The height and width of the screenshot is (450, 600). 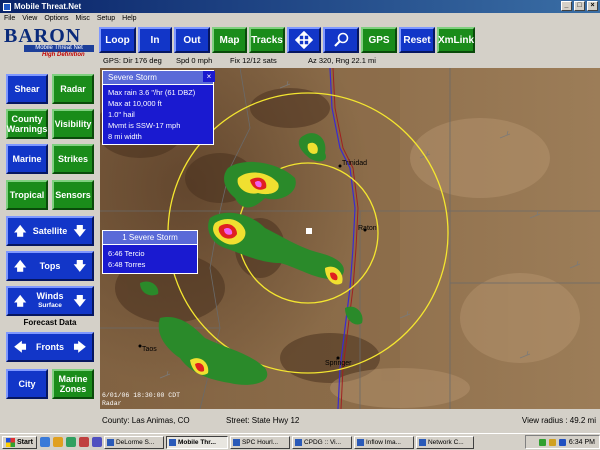 I want to click on menu-view: View, so click(x=29, y=18).